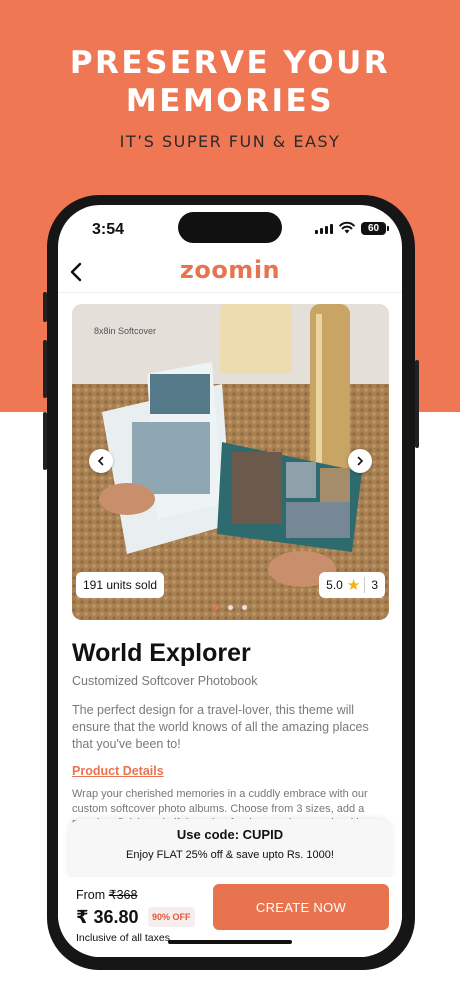  I want to click on discount-badge: 90% OFF, so click(171, 917).